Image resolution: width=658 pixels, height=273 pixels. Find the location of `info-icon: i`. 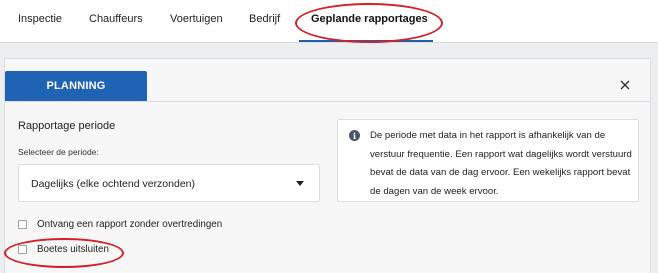

info-icon: i is located at coordinates (354, 135).